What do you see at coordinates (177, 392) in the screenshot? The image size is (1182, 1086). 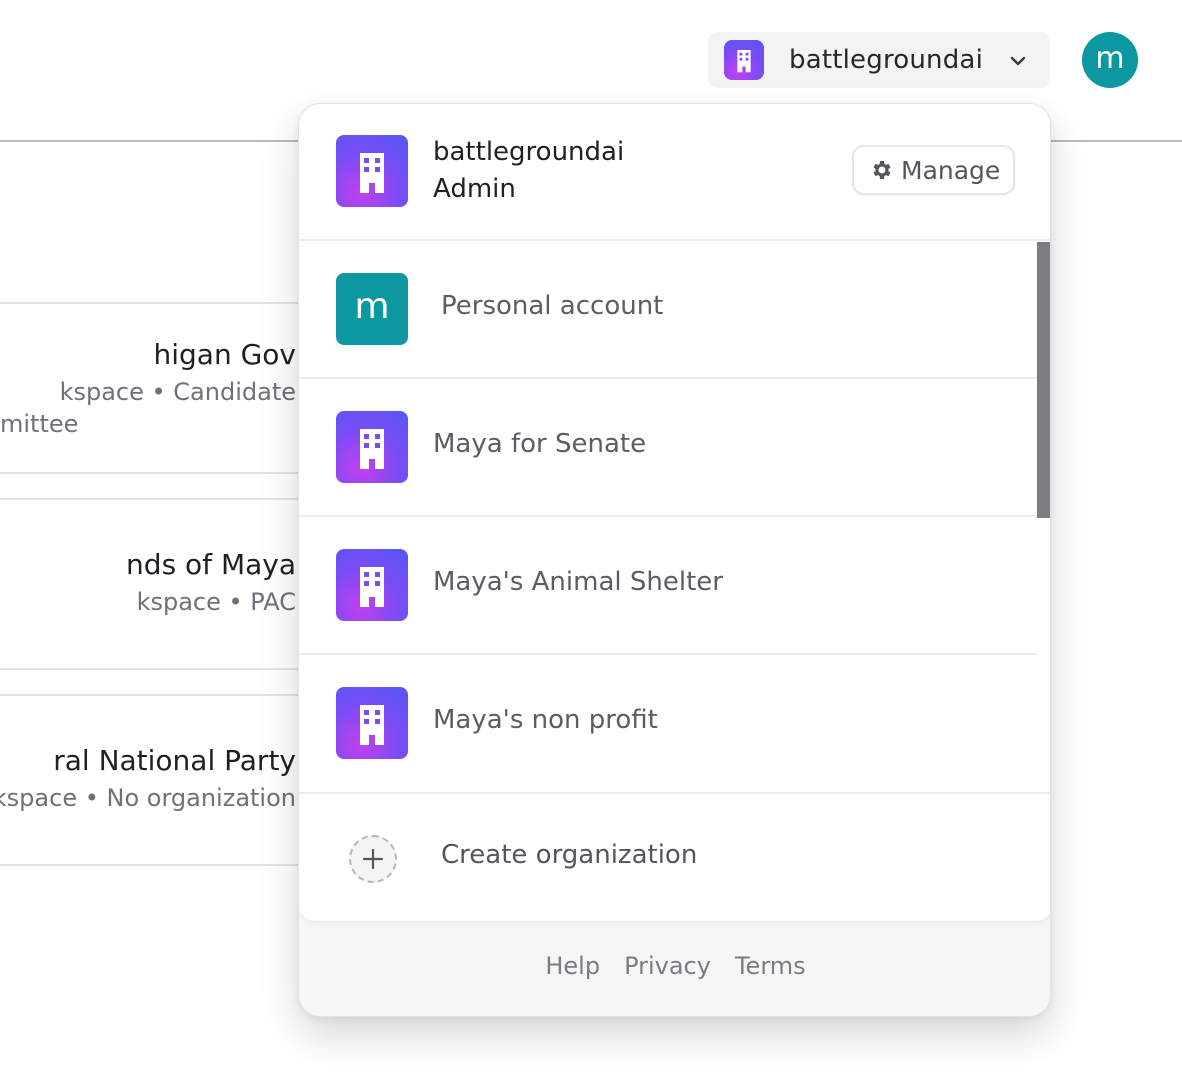 I see `workspace-subtitle: kspace • Candidate` at bounding box center [177, 392].